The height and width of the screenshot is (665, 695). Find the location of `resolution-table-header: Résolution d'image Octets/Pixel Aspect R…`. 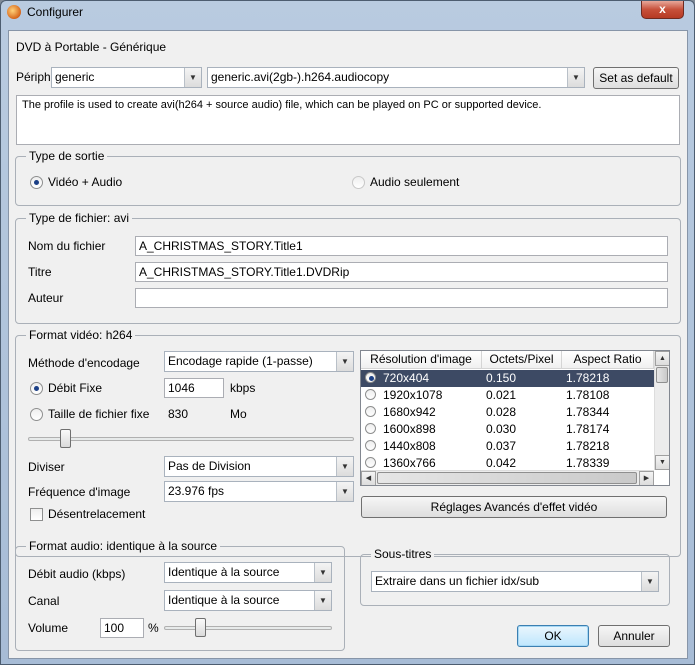

resolution-table-header: Résolution d'image Octets/Pixel Aspect R… is located at coordinates (507, 360).